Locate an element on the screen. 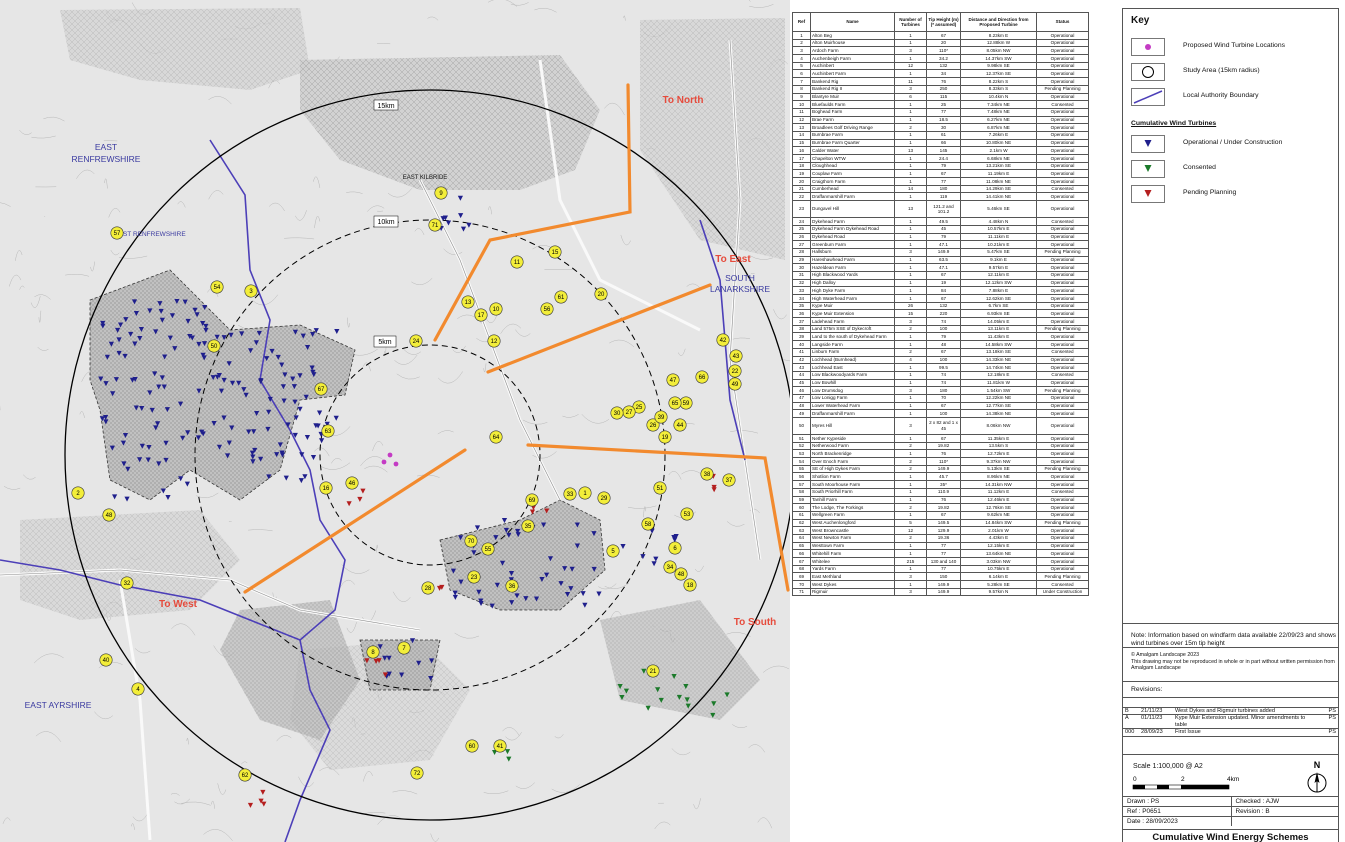  windfarm-marker: 46 is located at coordinates (352, 483).